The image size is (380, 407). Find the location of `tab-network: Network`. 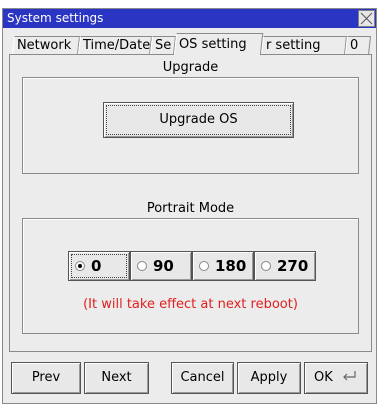

tab-network: Network is located at coordinates (46, 45).